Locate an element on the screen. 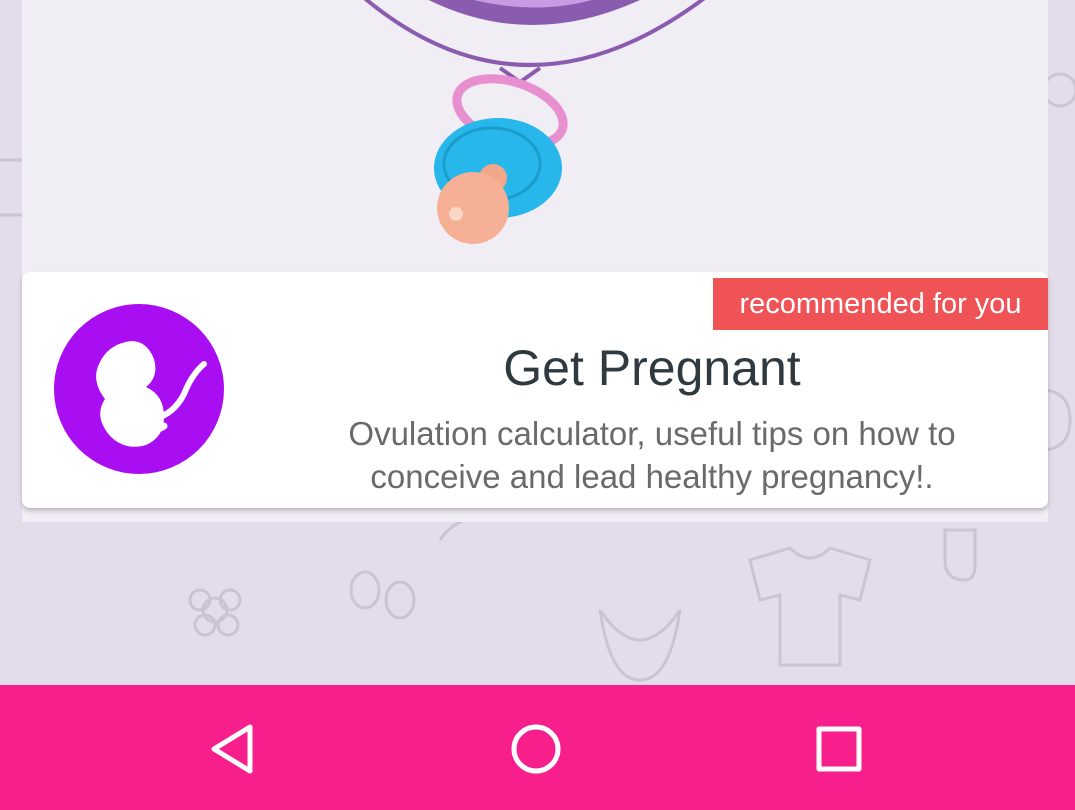 The height and width of the screenshot is (810, 1075). recents-square-icon is located at coordinates (839, 749).